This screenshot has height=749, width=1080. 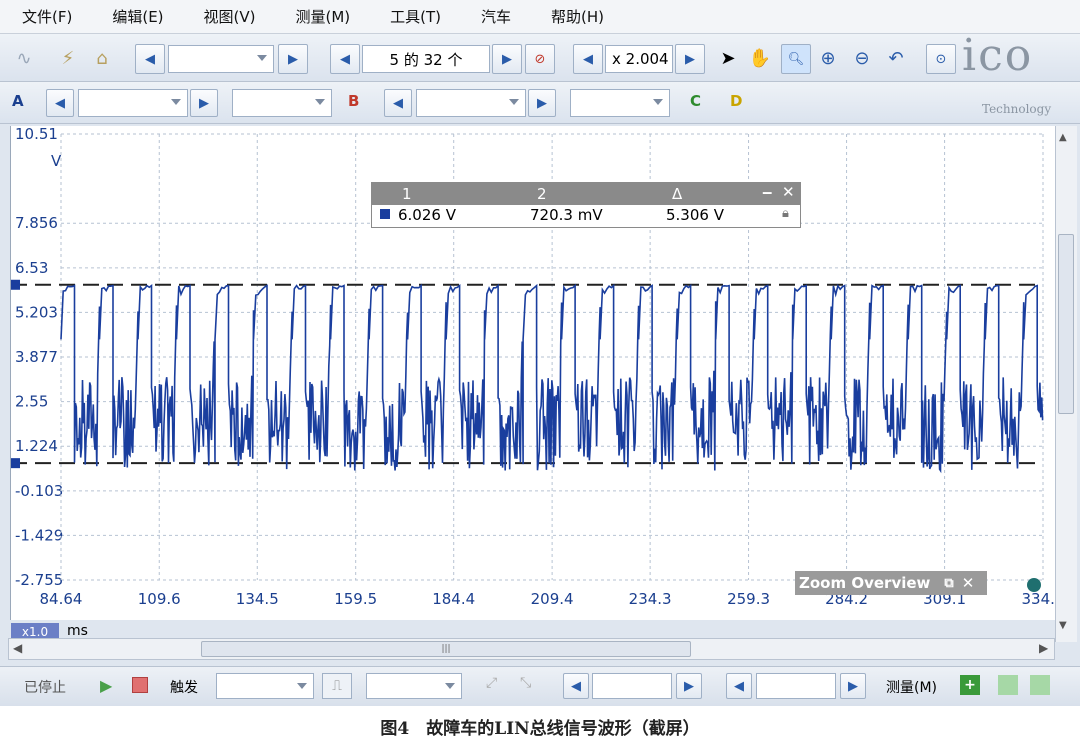 I want to click on prev-buffer-button: ◀, so click(x=345, y=59).